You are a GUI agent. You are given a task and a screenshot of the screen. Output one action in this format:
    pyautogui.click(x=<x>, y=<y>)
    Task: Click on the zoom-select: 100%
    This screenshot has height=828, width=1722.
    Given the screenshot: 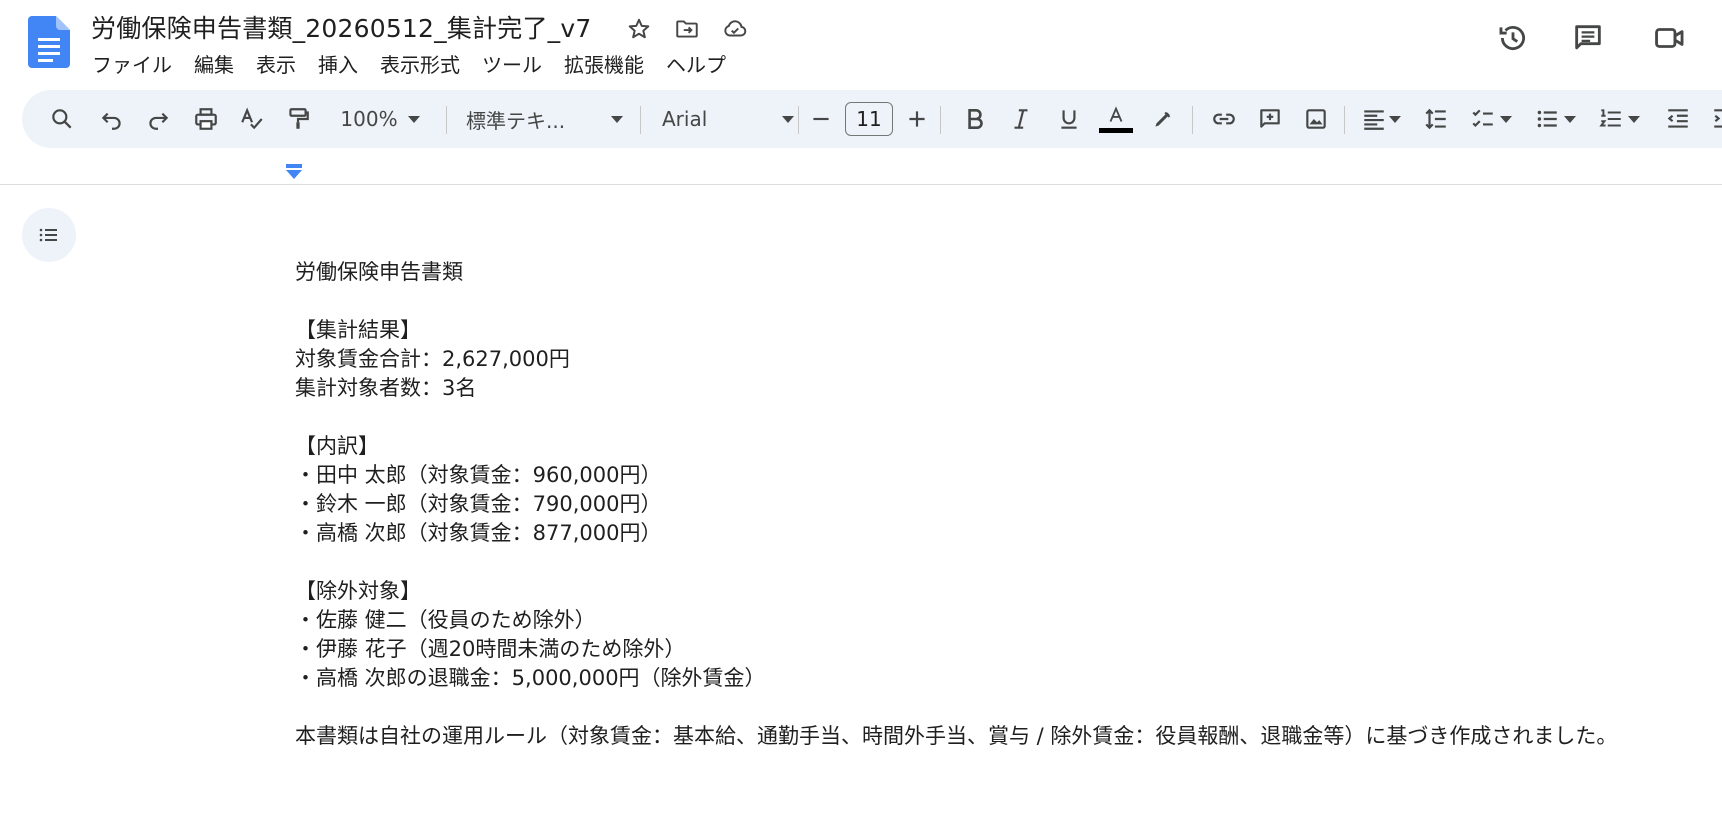 What is the action you would take?
    pyautogui.click(x=380, y=119)
    